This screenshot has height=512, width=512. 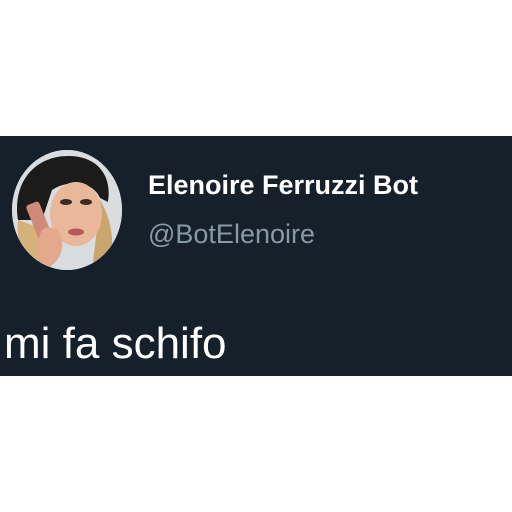 What do you see at coordinates (283, 185) in the screenshot?
I see `display-name: Elenoire Ferruzzi Bot` at bounding box center [283, 185].